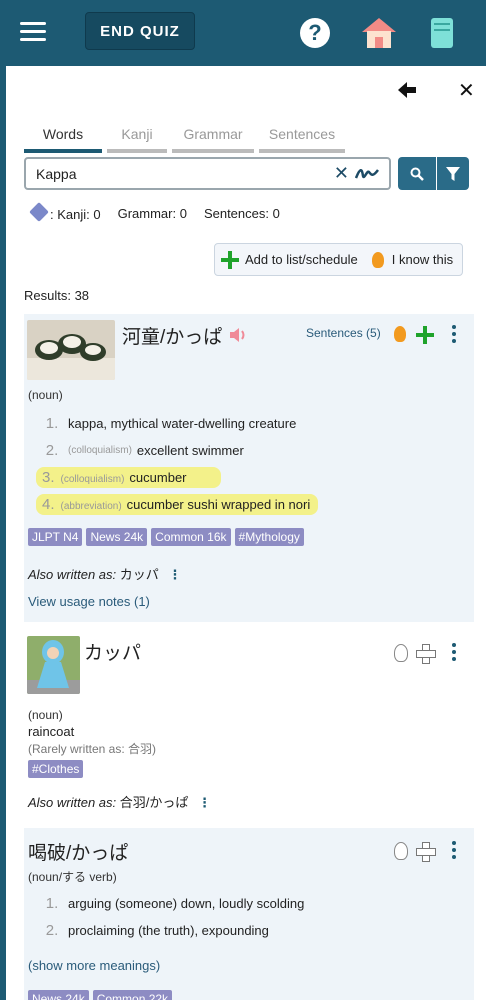 The width and height of the screenshot is (486, 1000). Describe the element at coordinates (39, 212) in the screenshot. I see `direction-icon` at that location.